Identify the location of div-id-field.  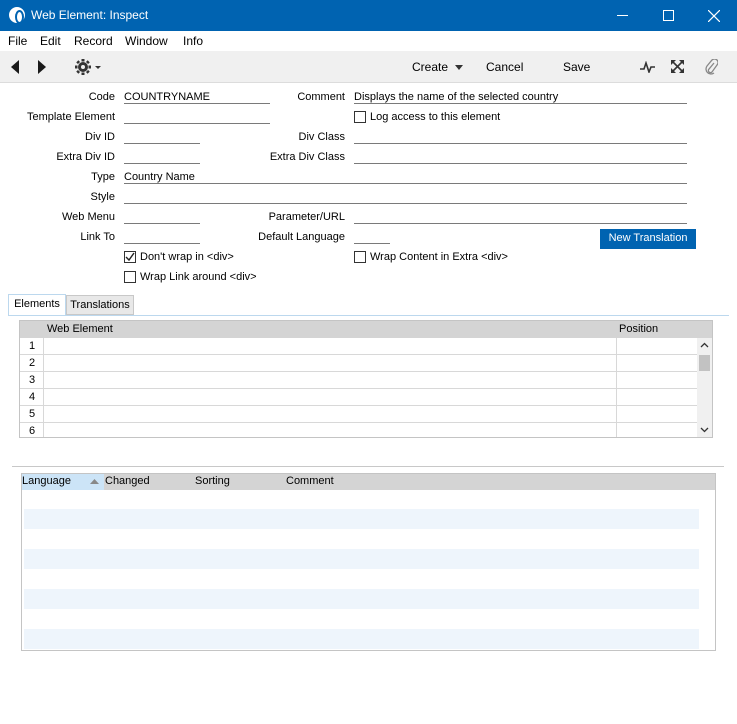
(162, 137).